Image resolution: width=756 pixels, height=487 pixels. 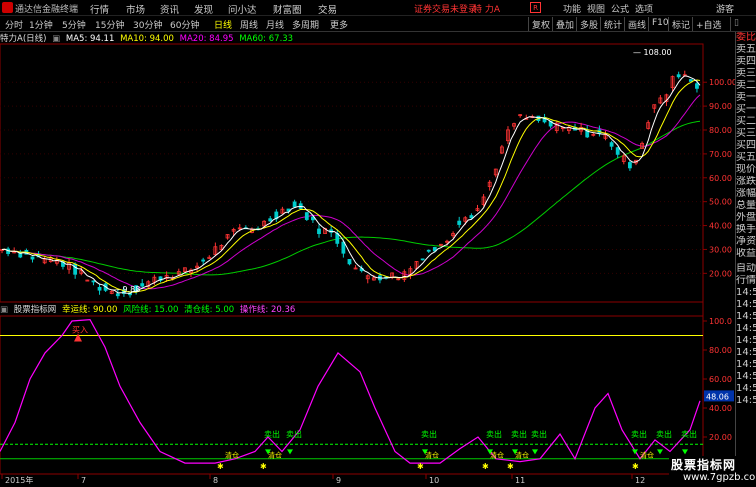 I want to click on price-tick-label: 50.00, so click(x=720, y=202).